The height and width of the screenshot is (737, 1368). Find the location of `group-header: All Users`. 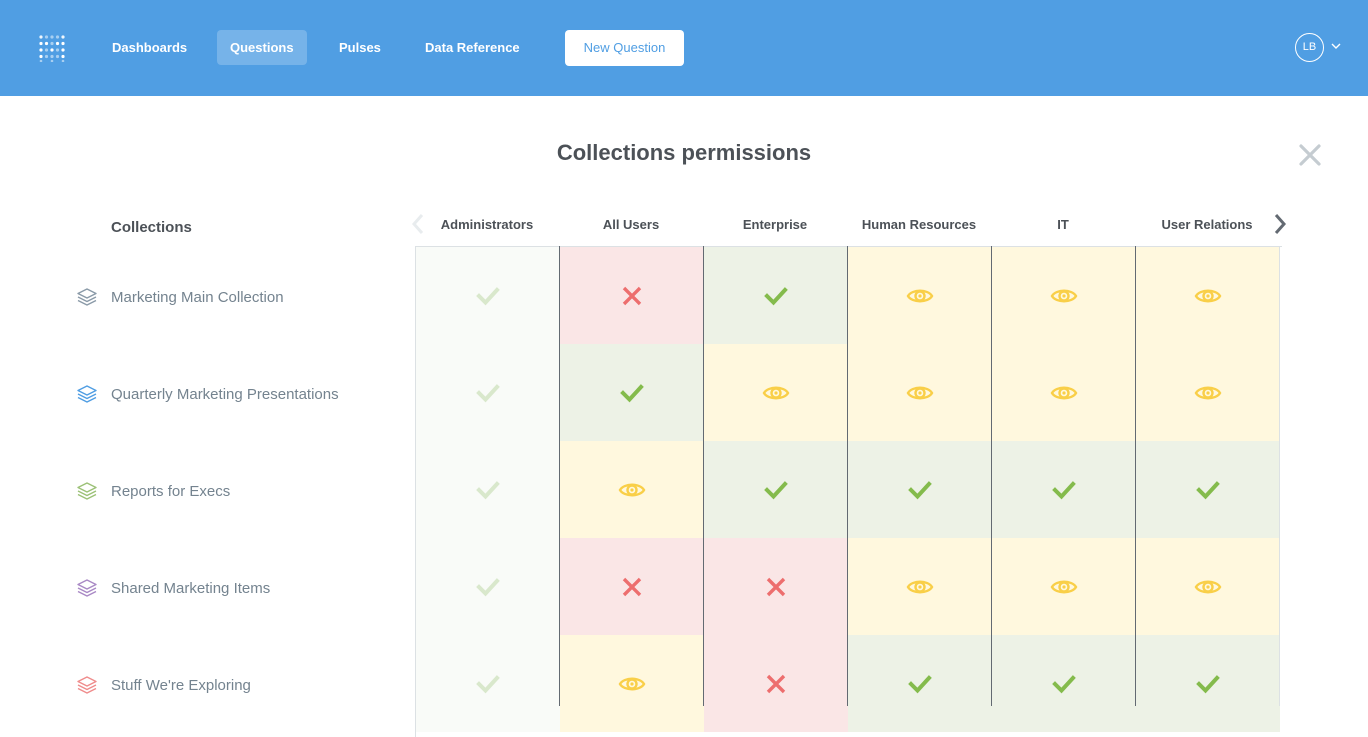

group-header: All Users is located at coordinates (631, 224).